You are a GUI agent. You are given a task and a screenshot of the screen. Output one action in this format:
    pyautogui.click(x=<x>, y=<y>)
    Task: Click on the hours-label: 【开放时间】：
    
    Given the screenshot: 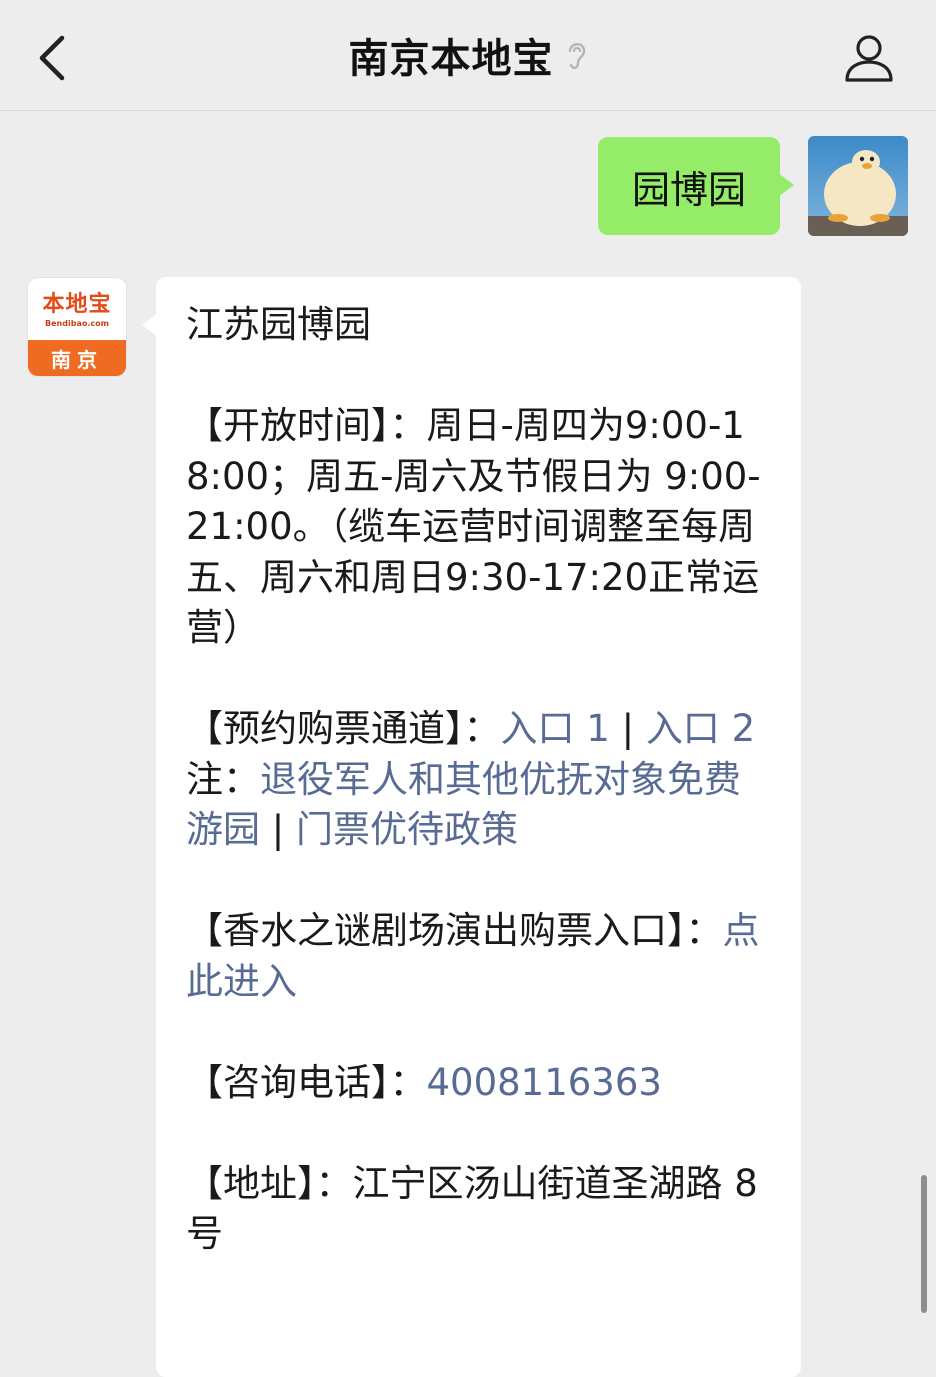 What is the action you would take?
    pyautogui.click(x=306, y=425)
    